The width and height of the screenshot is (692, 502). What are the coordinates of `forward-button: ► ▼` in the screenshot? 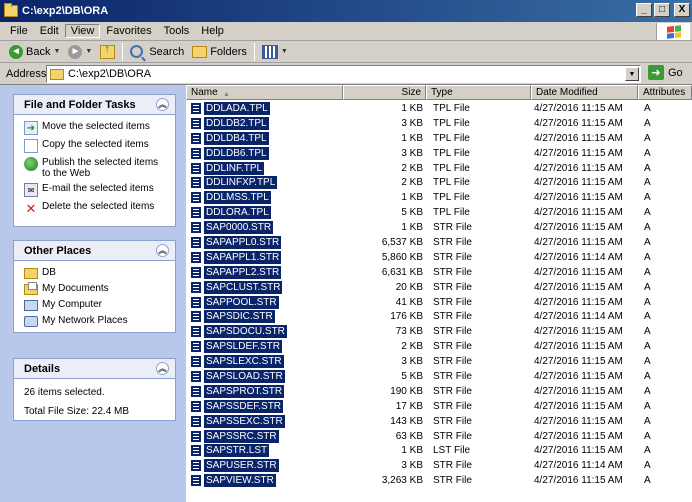 It's located at (80, 52).